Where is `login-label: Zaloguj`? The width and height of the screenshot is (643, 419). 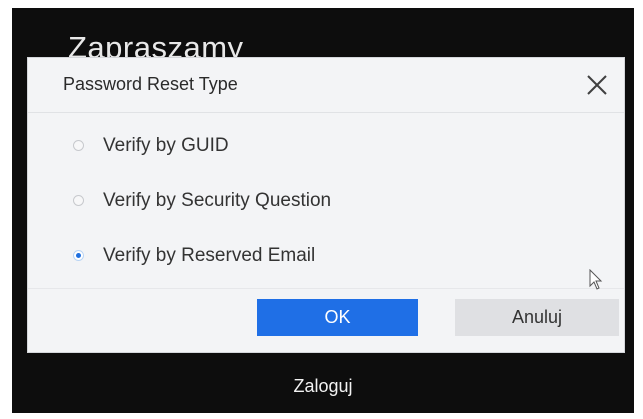 login-label: Zaloguj is located at coordinates (323, 386).